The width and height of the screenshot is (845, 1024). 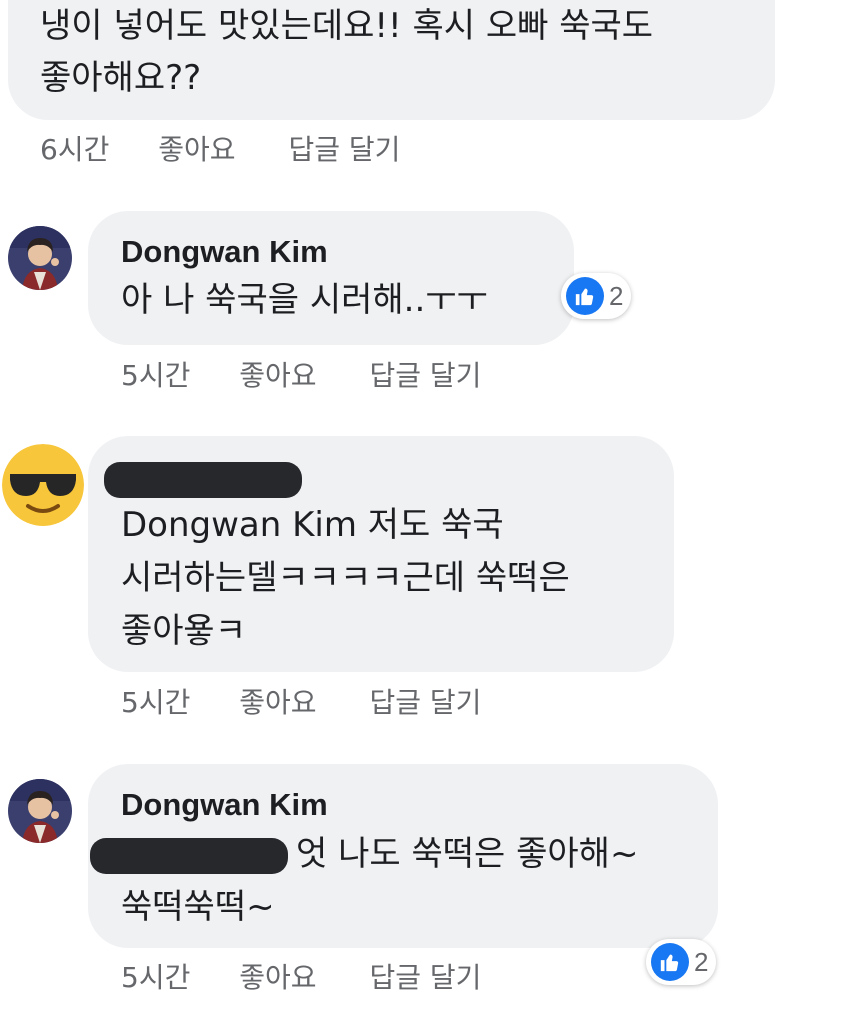 I want to click on comment-text-line: 아 나 쑥국을 시러해..ㅜㅜ, so click(x=304, y=300).